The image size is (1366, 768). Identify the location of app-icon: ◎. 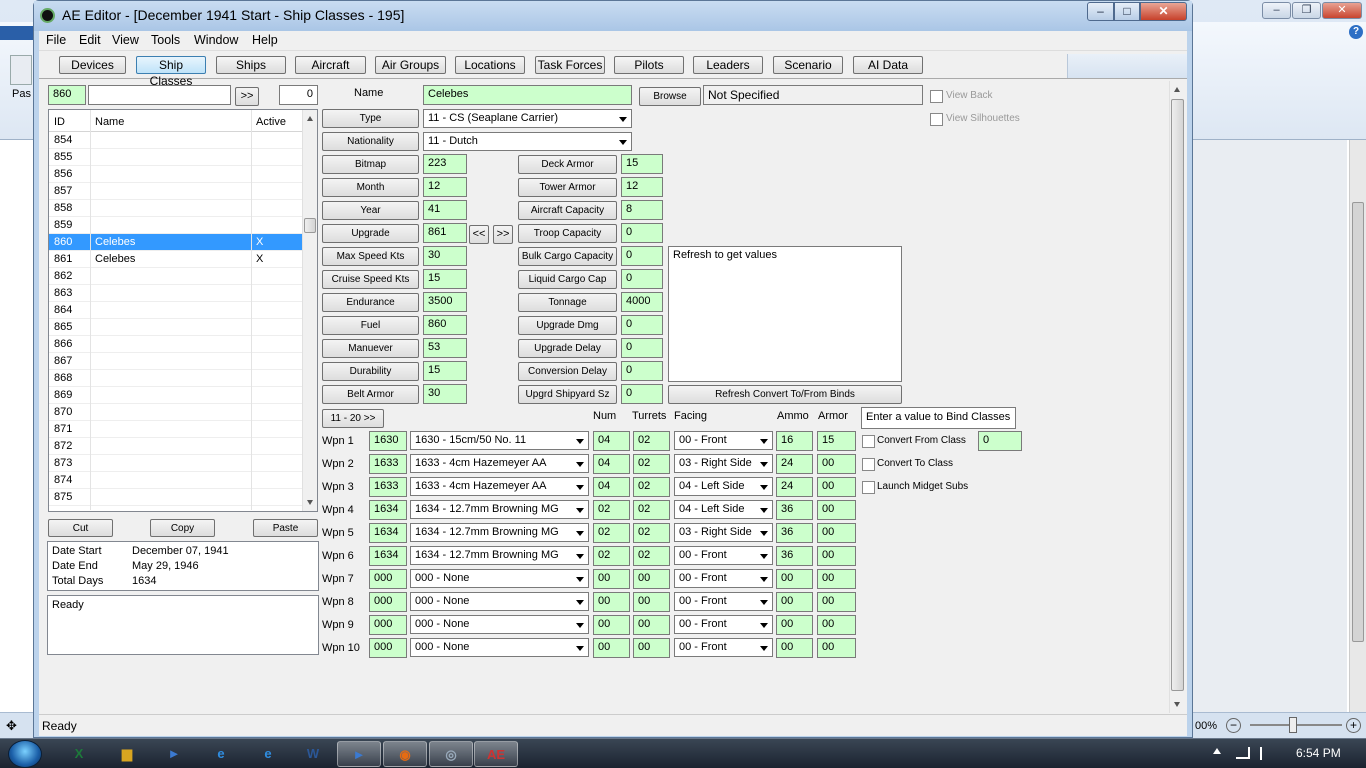
(451, 754).